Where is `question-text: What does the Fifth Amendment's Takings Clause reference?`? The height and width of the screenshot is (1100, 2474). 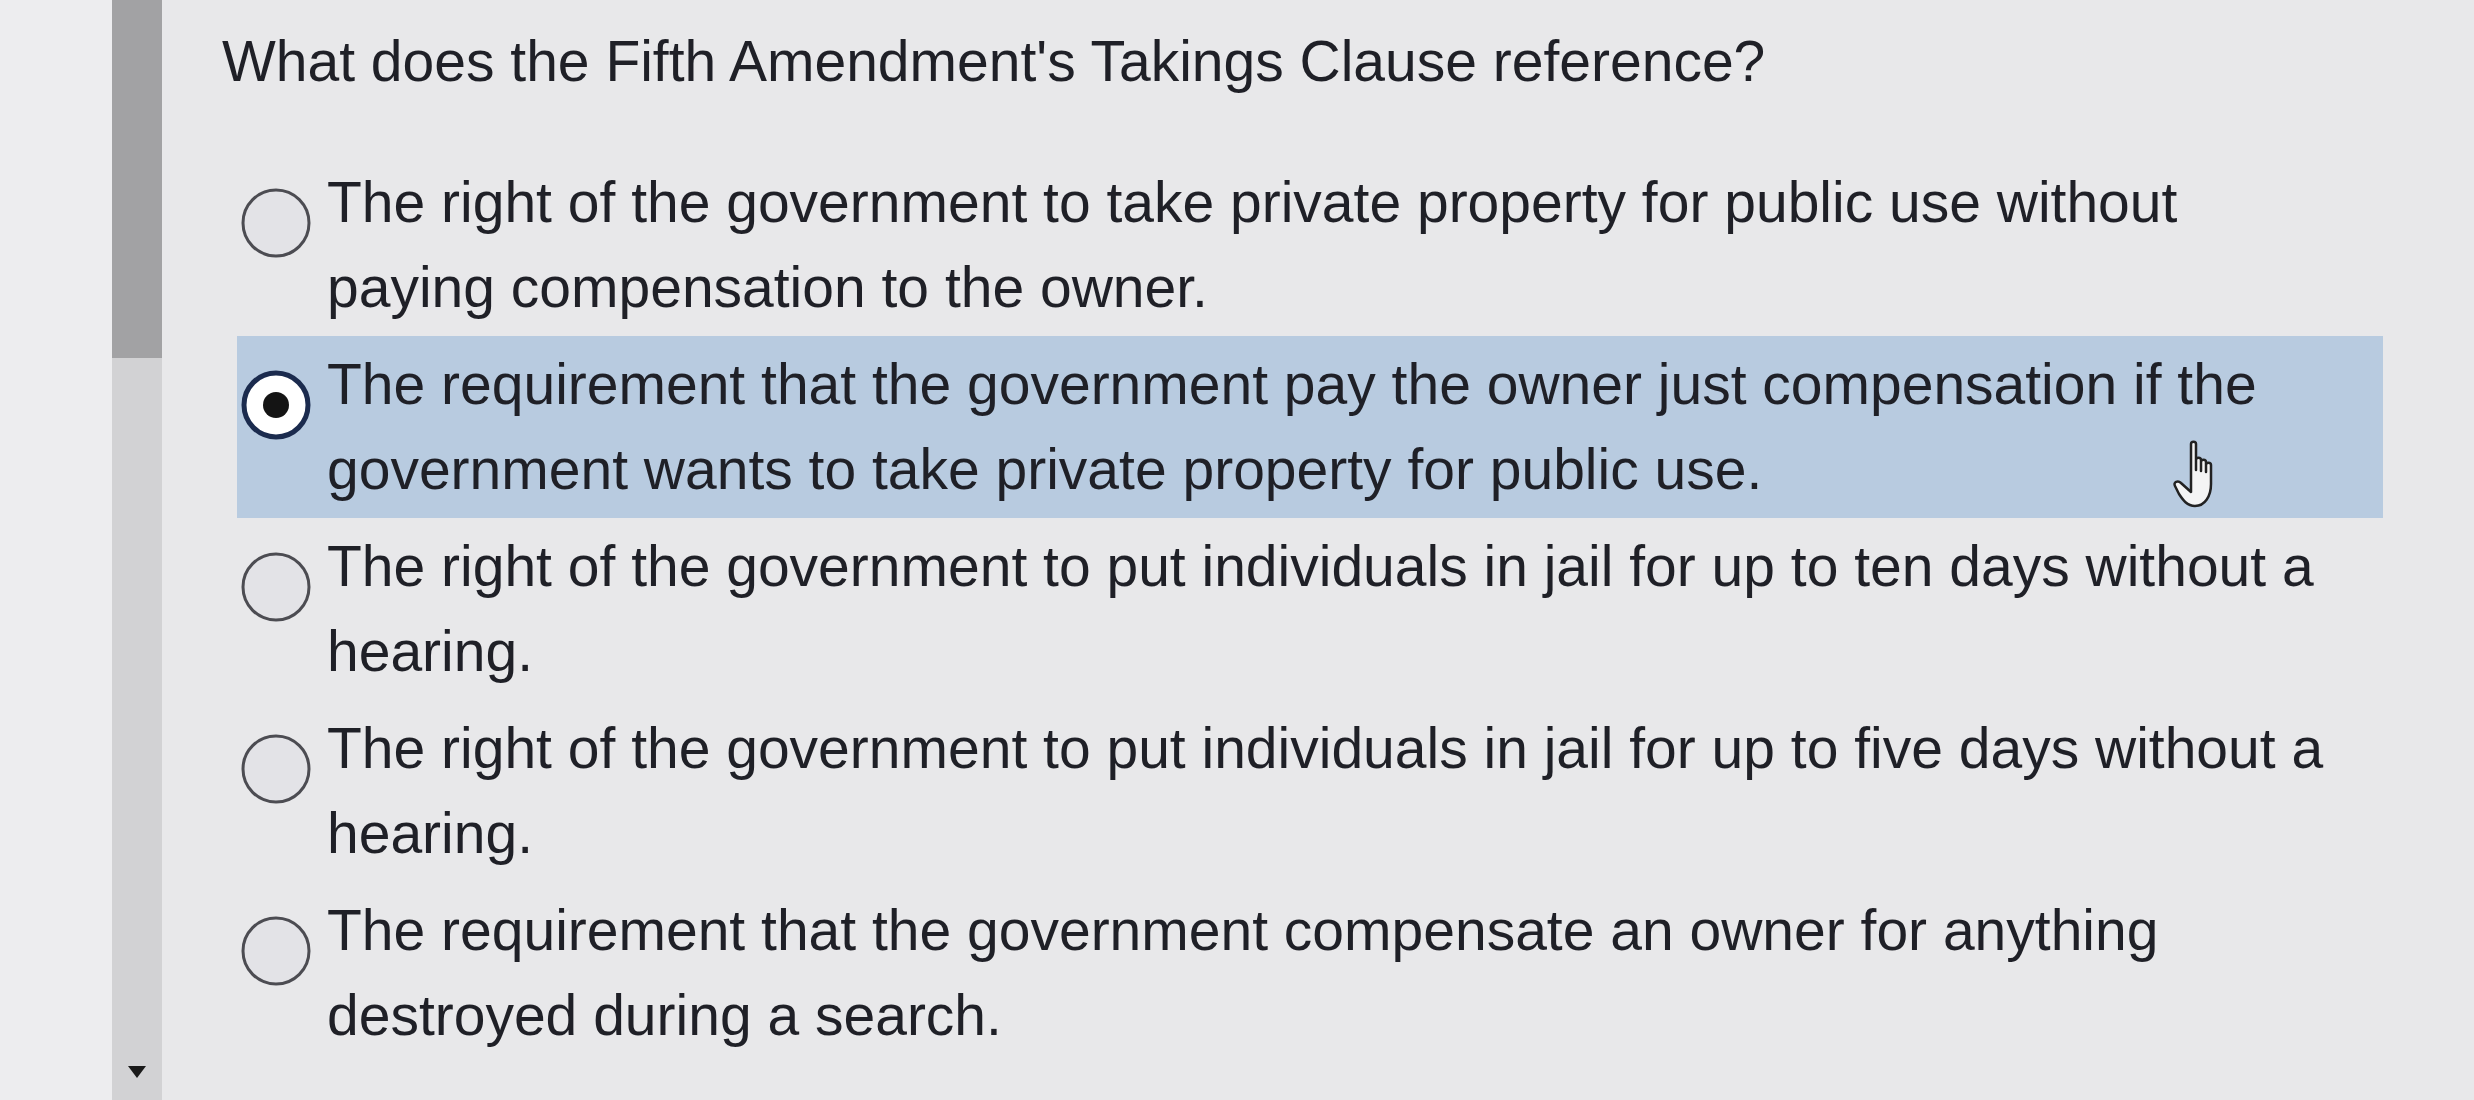 question-text: What does the Fifth Amendment's Takings Clause reference? is located at coordinates (994, 61).